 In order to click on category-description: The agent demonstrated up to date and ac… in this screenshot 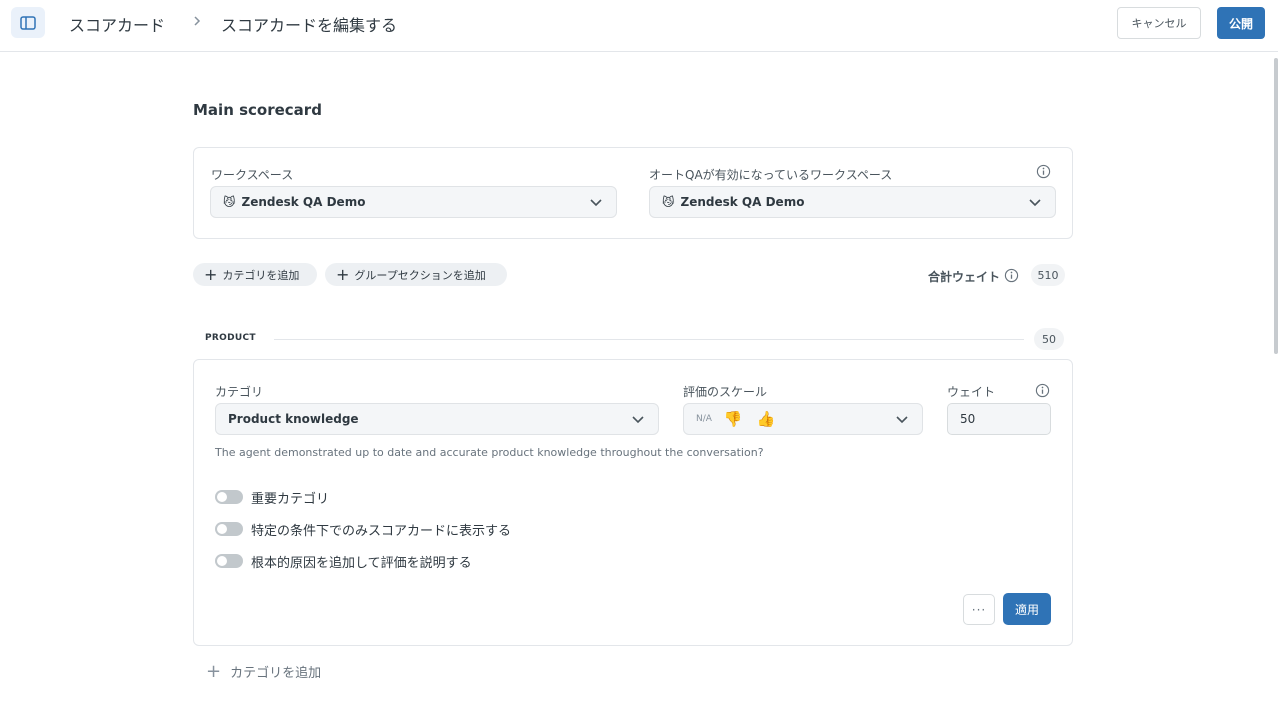, I will do `click(489, 452)`.